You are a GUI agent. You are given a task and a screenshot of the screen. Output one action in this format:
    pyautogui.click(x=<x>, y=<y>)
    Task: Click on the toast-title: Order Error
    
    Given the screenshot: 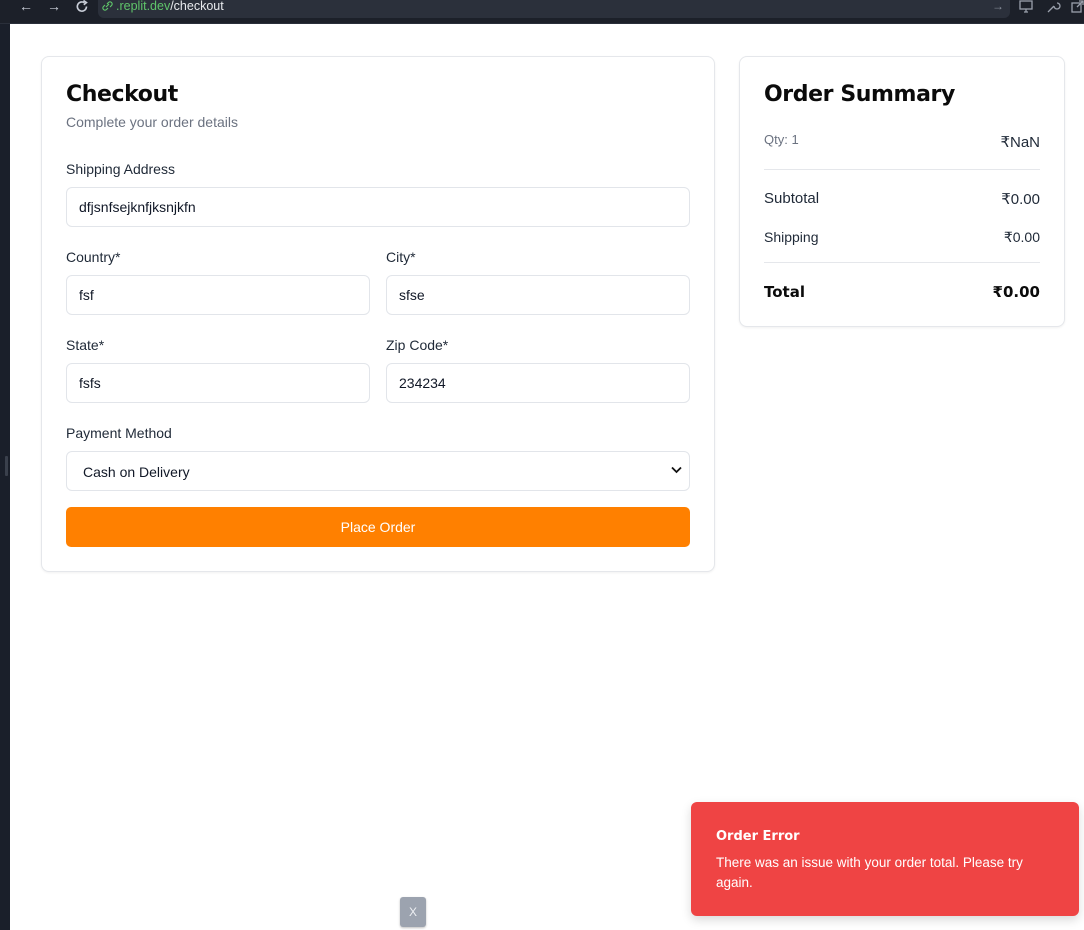 What is the action you would take?
    pyautogui.click(x=758, y=836)
    